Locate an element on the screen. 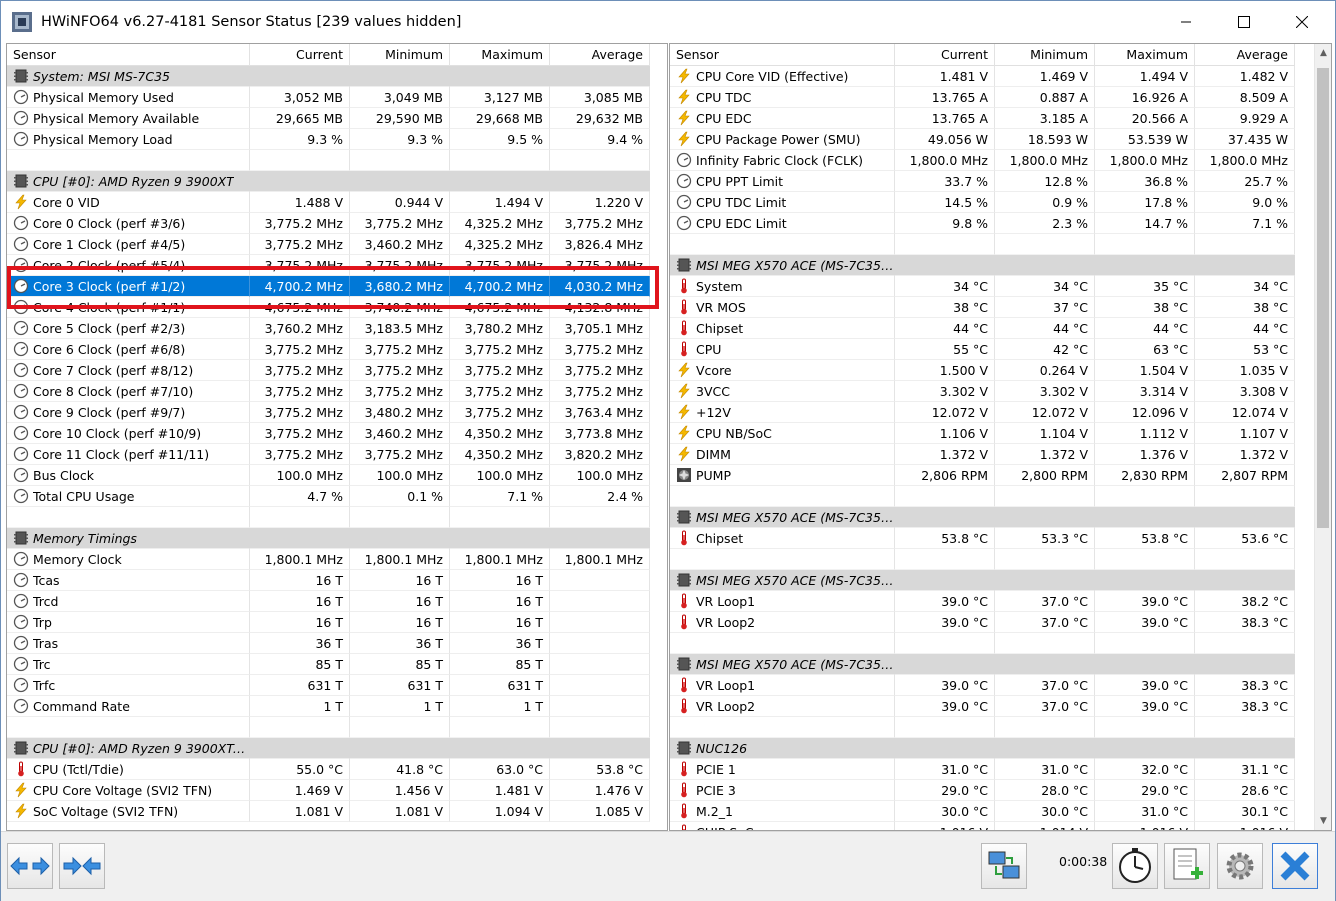 Image resolution: width=1336 pixels, height=901 pixels. sensor-row: Chipset 53.8 °C 53.3 °C 53.8 °C 53.6 °C is located at coordinates (982, 538).